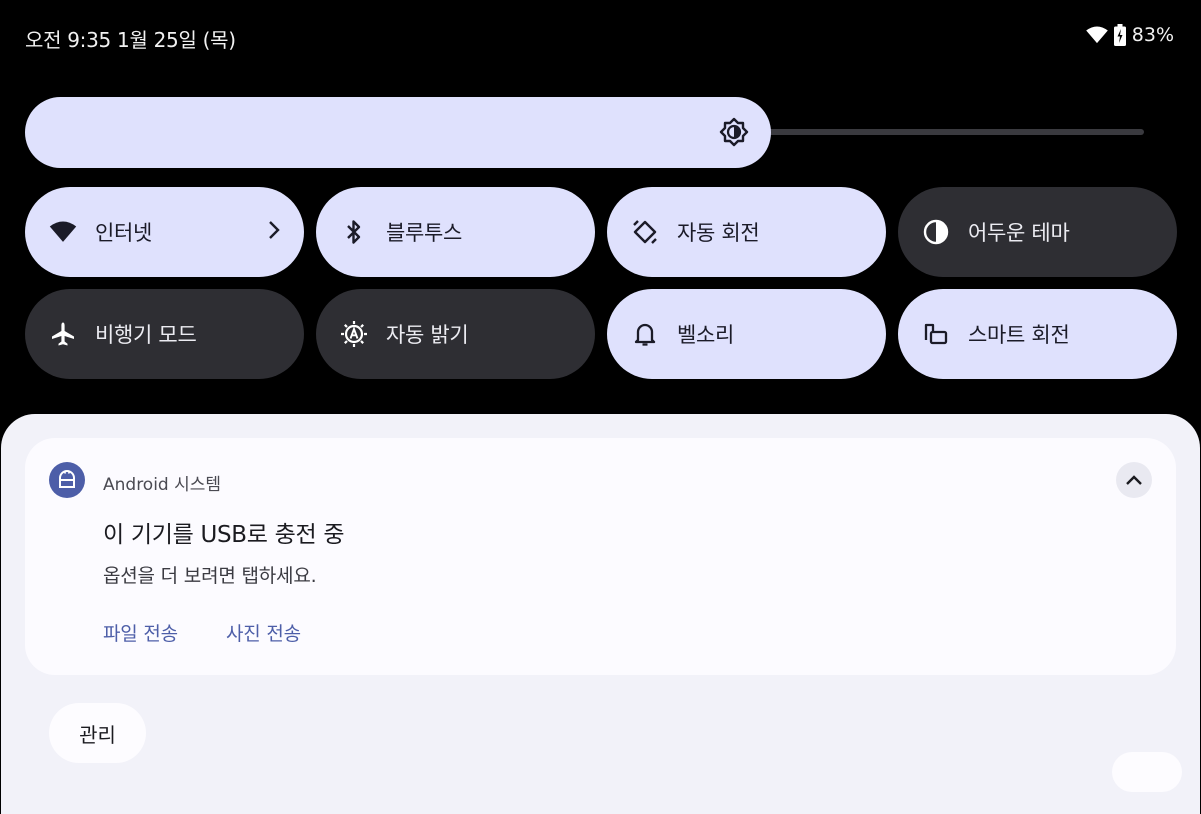 The image size is (1201, 814). I want to click on tile-dark-theme: 어두운 테마, so click(1037, 232).